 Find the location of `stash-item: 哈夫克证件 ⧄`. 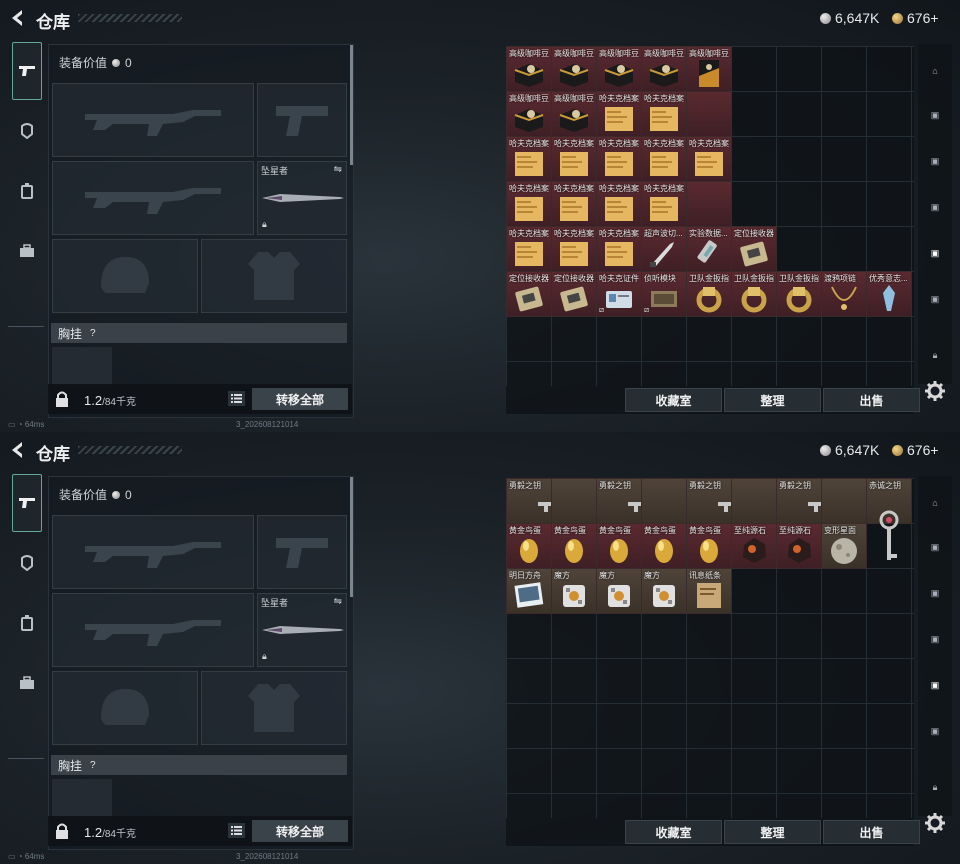

stash-item: 哈夫克证件 ⧄ is located at coordinates (619, 294).